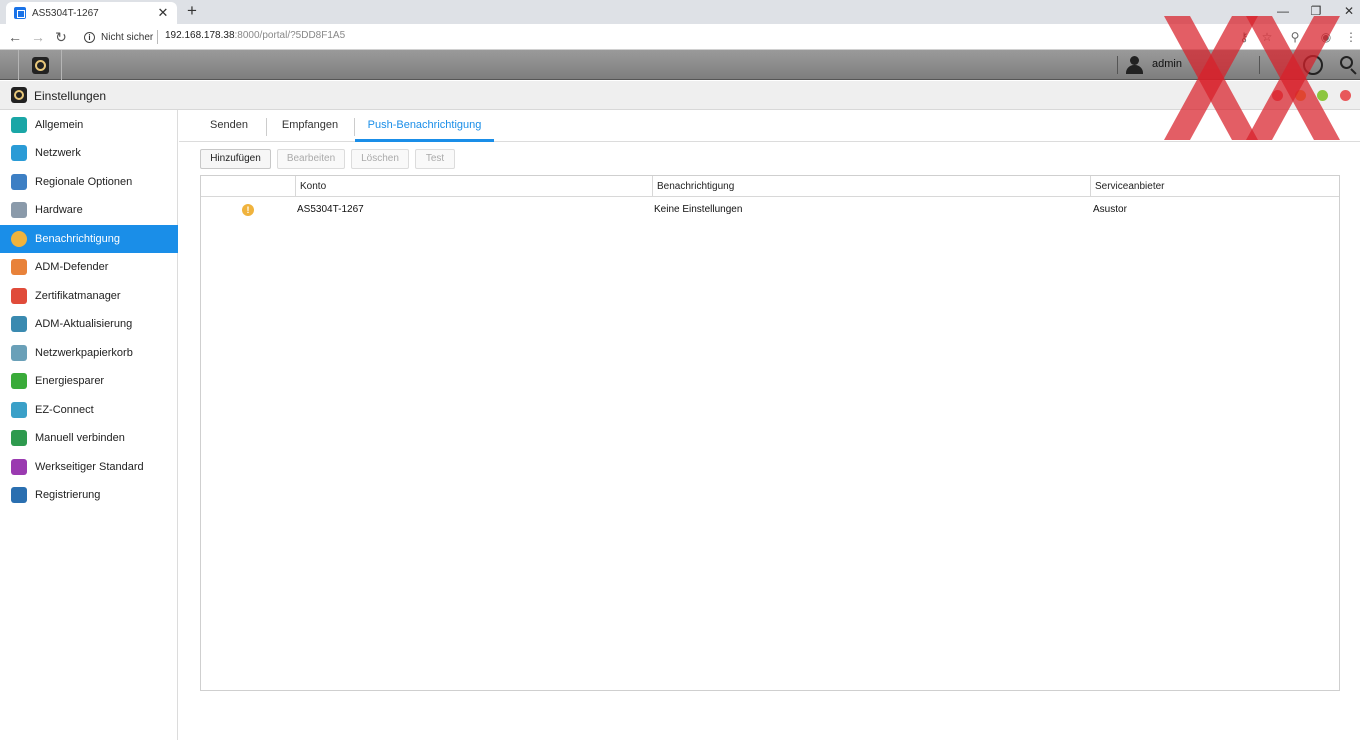  Describe the element at coordinates (380, 159) in the screenshot. I see `delete-button: Löschen` at that location.